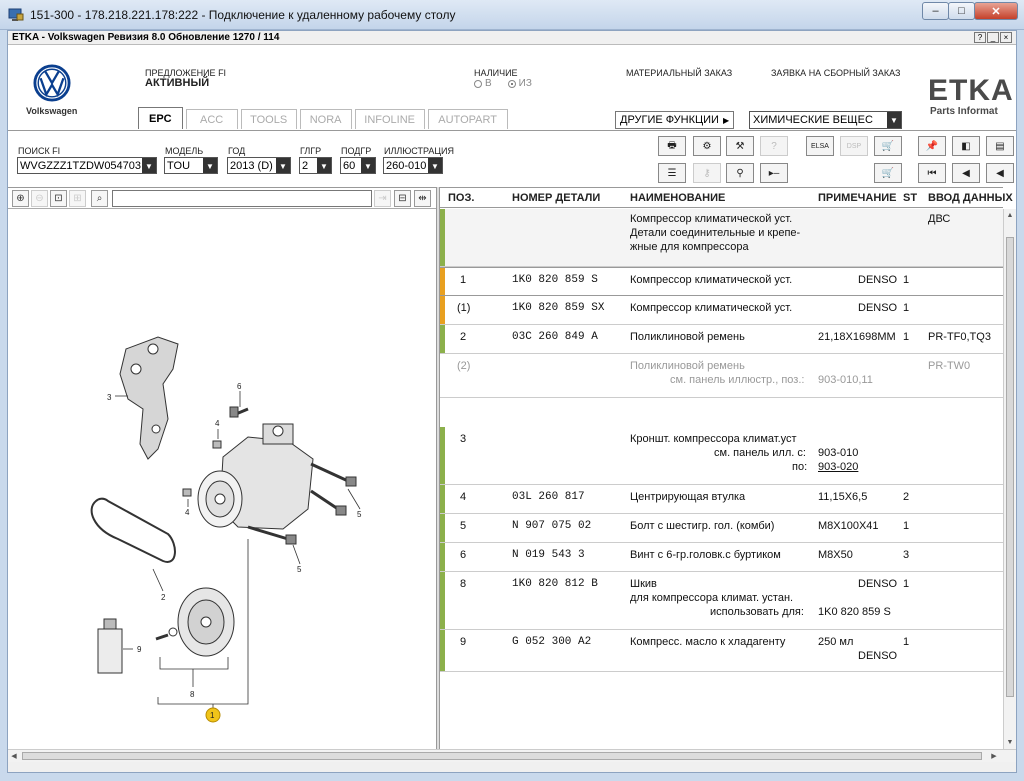  What do you see at coordinates (966, 173) in the screenshot?
I see `previous-page-icon: ◀` at bounding box center [966, 173].